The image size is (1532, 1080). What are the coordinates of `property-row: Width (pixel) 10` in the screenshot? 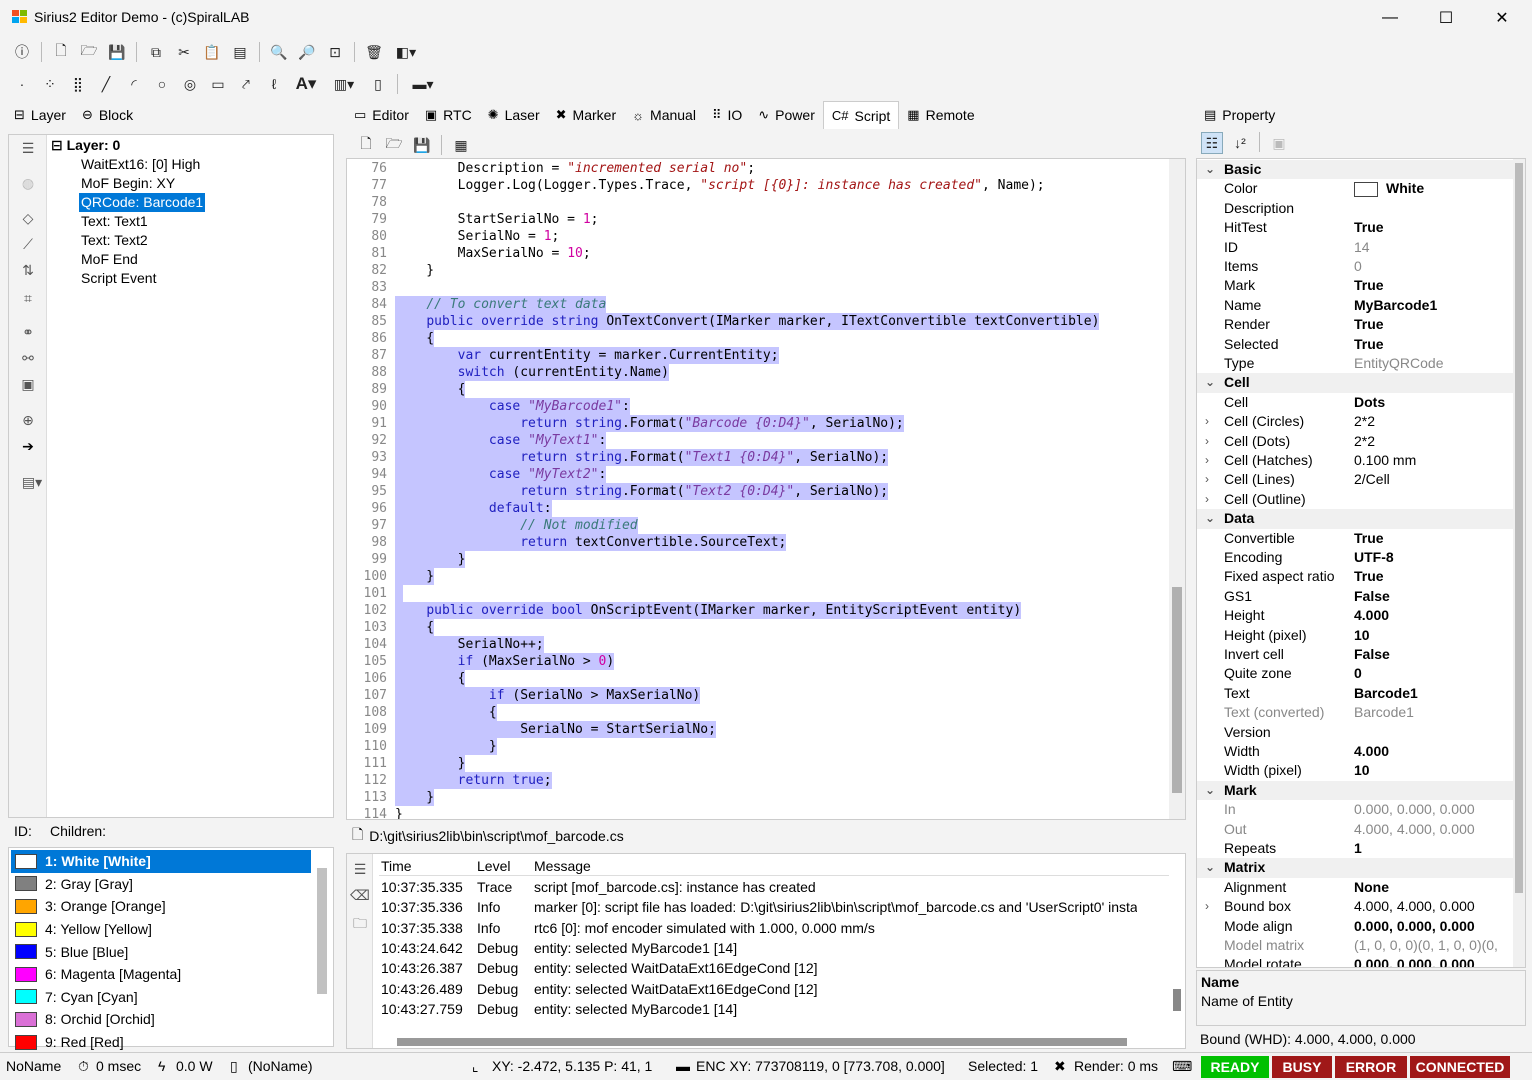 It's located at (1355, 770).